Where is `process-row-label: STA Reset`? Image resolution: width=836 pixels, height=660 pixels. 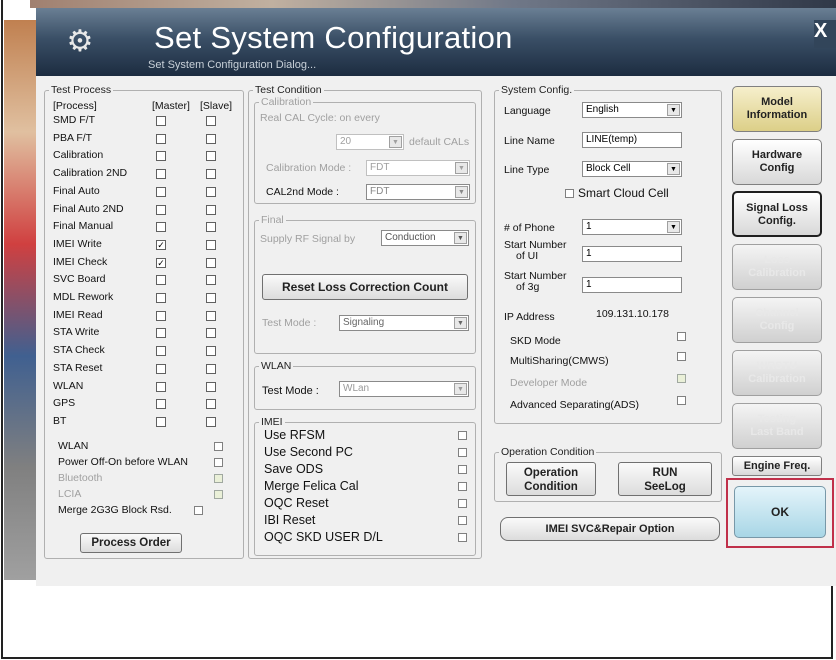 process-row-label: STA Reset is located at coordinates (78, 367).